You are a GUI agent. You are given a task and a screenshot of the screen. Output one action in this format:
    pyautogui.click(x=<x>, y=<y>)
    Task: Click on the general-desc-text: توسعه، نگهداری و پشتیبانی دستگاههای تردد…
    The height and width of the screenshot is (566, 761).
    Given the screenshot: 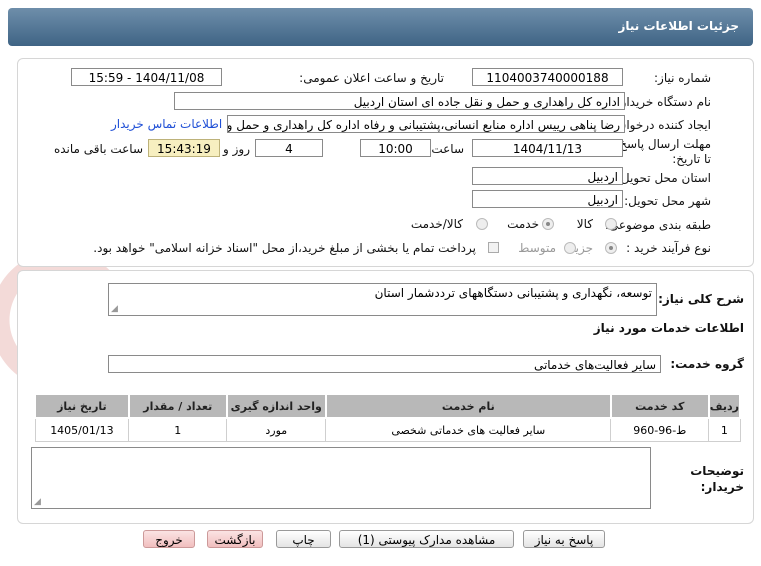 What is the action you would take?
    pyautogui.click(x=513, y=293)
    